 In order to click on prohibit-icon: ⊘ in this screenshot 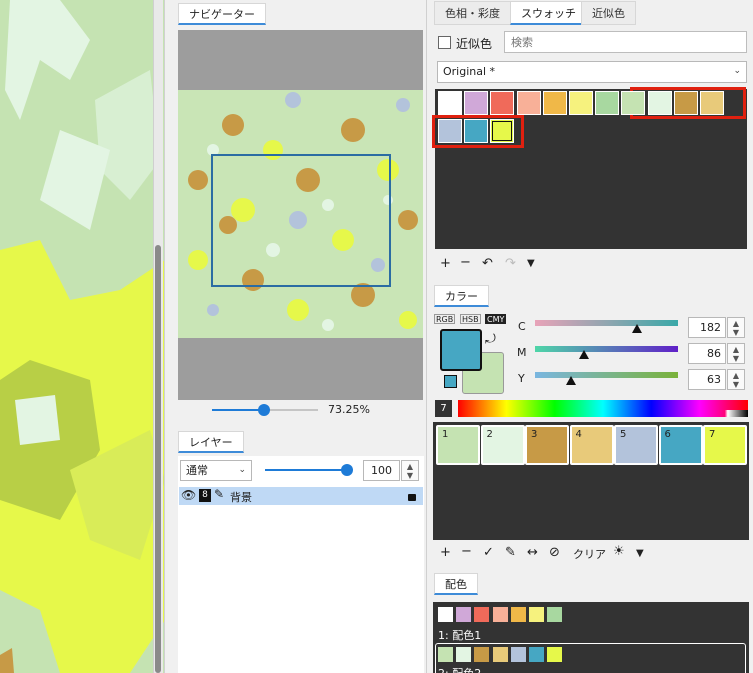, I will do `click(554, 553)`.